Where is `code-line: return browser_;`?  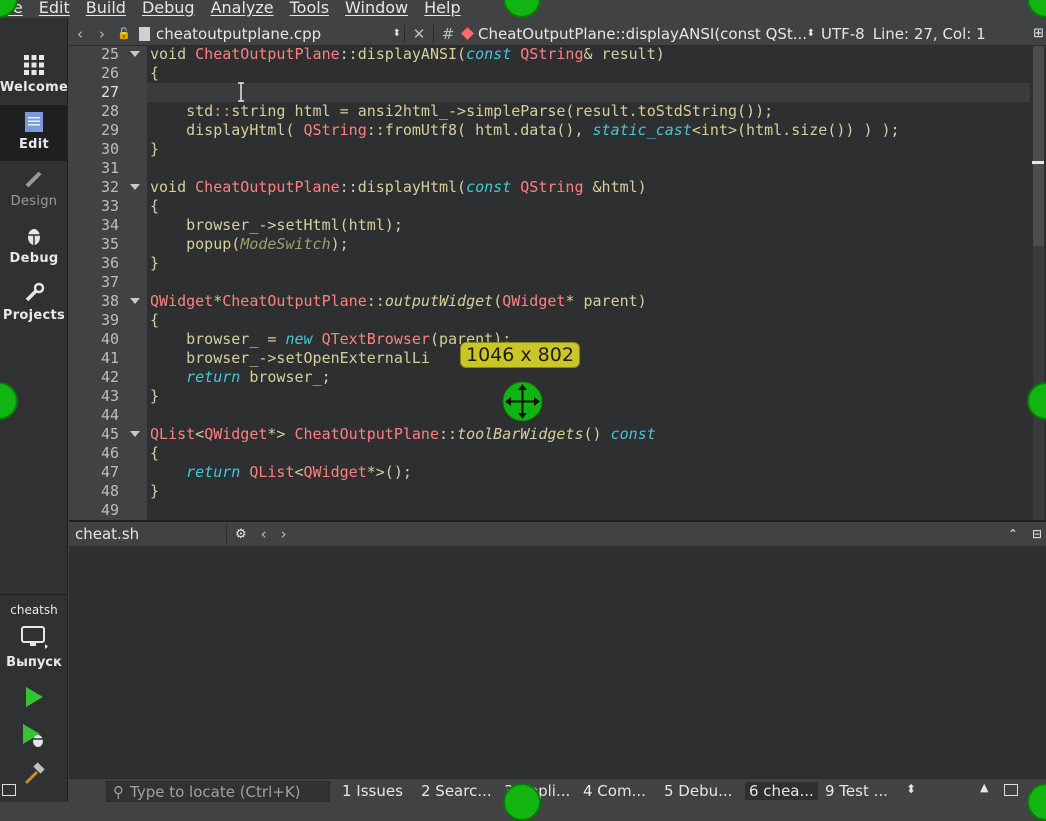 code-line: return browser_; is located at coordinates (588, 377).